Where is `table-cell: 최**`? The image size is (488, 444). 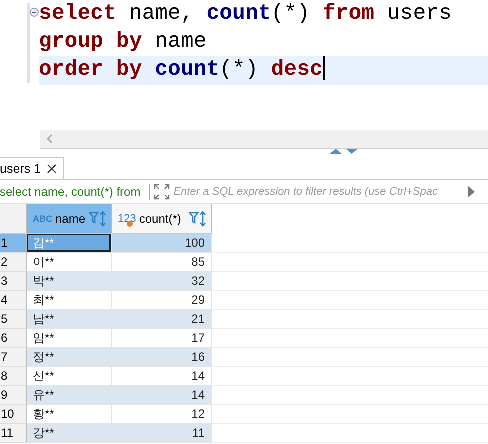
table-cell: 최** is located at coordinates (69, 300).